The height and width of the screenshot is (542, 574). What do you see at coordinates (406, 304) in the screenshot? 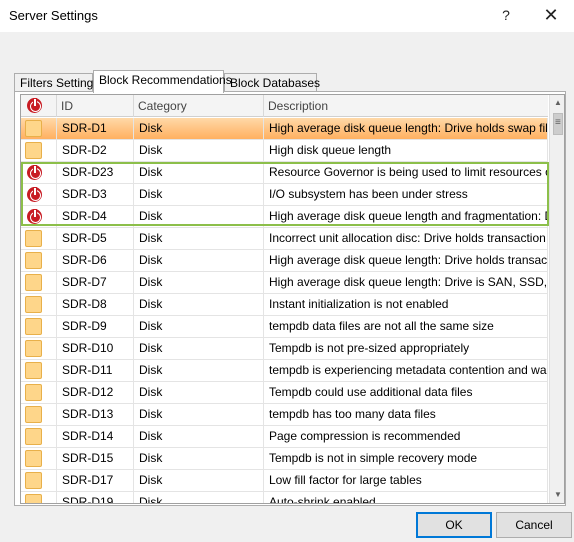
I see `row-description: Instant initialization is not enabled` at bounding box center [406, 304].